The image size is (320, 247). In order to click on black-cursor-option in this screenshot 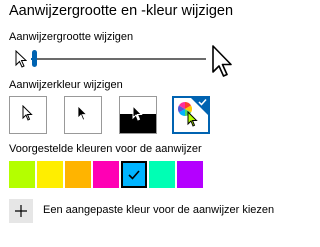, I will do `click(83, 115)`.